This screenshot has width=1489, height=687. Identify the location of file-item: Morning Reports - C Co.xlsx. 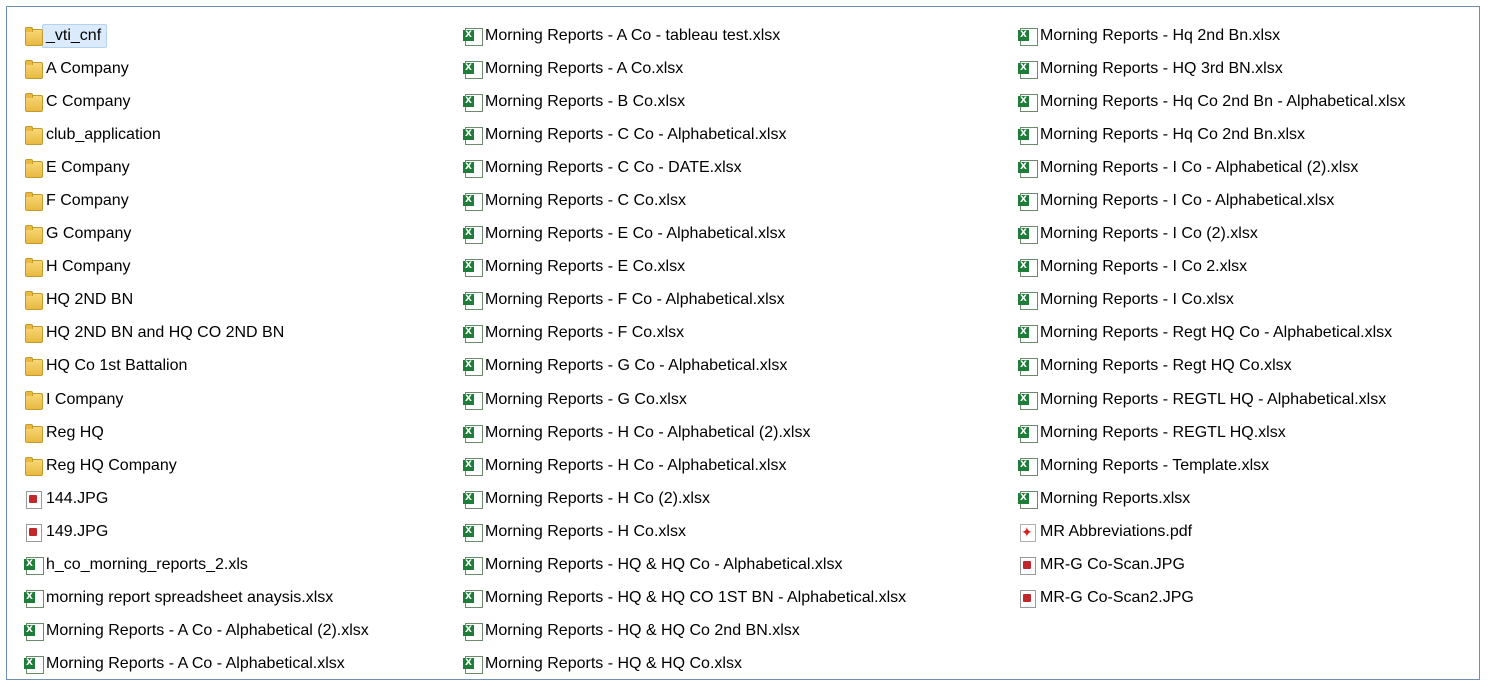
(684, 200).